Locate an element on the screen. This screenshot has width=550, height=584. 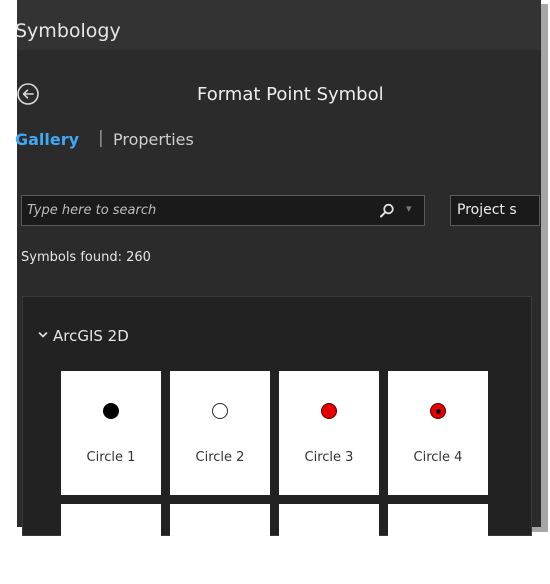
symbol-label: Circle 2 is located at coordinates (220, 457).